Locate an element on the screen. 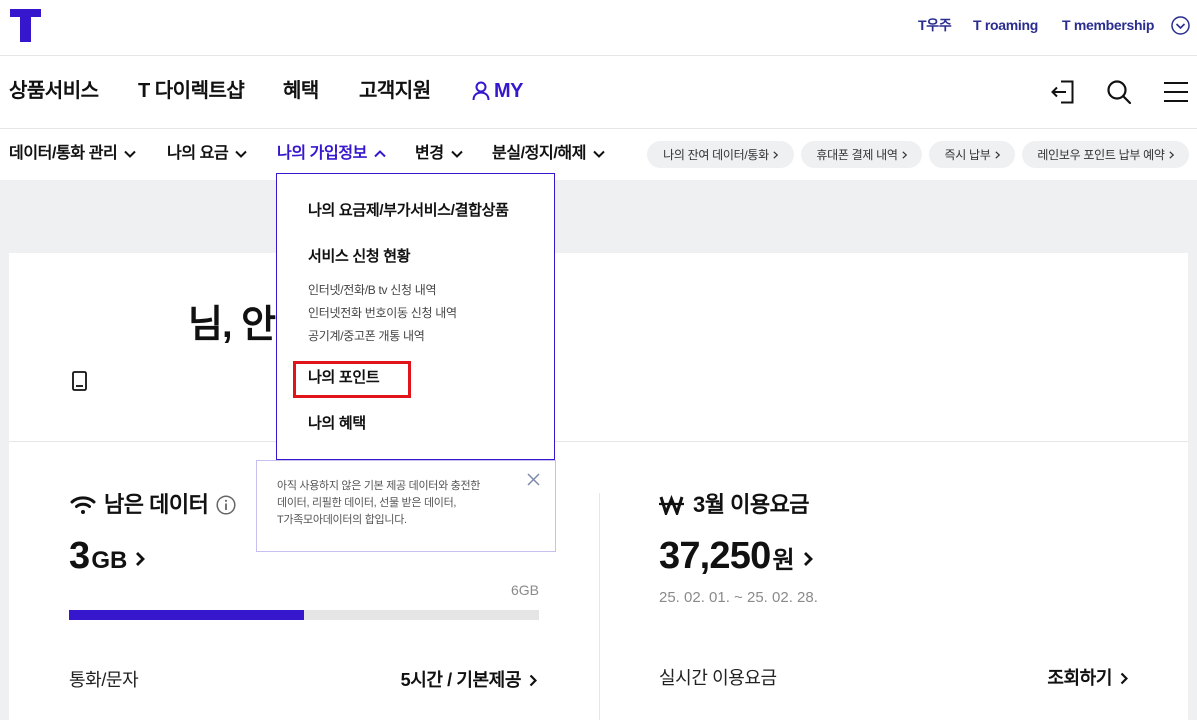 This screenshot has width=1197, height=720. menu-subitem-internet-phone-btv: 인터넷/전화/B tv 신청 내역 is located at coordinates (372, 290).